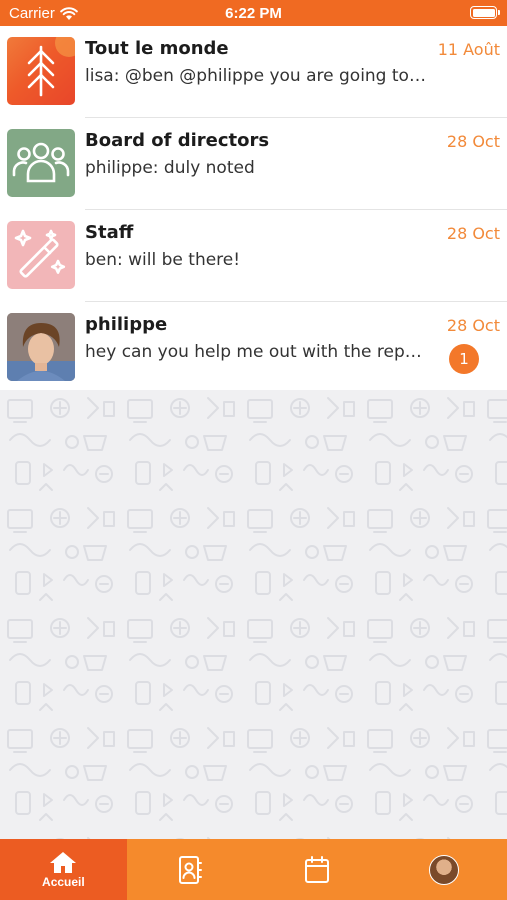  Describe the element at coordinates (109, 232) in the screenshot. I see `conversation-title: Staff` at that location.